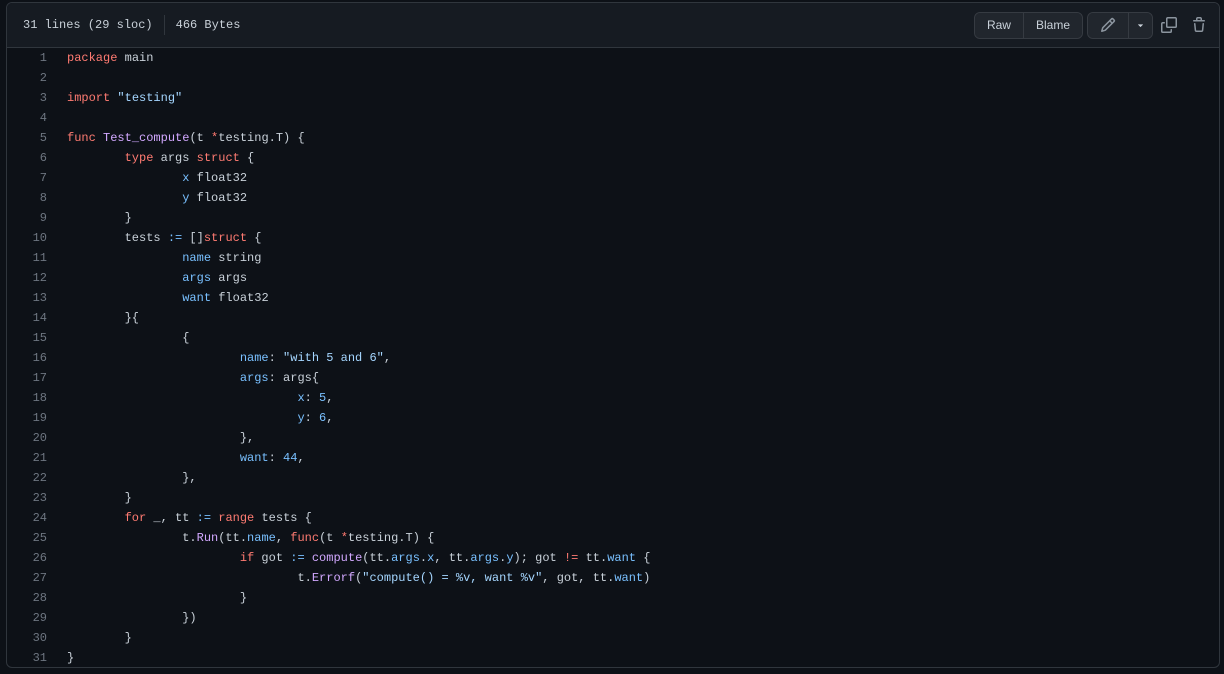 Image resolution: width=1224 pixels, height=674 pixels. Describe the element at coordinates (27, 518) in the screenshot. I see `line-number: 24` at that location.